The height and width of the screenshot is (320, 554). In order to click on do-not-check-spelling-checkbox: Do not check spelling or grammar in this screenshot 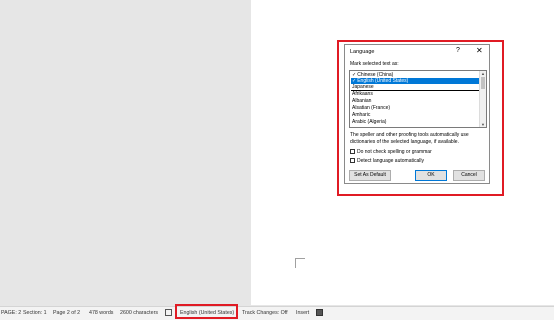, I will do `click(391, 152)`.